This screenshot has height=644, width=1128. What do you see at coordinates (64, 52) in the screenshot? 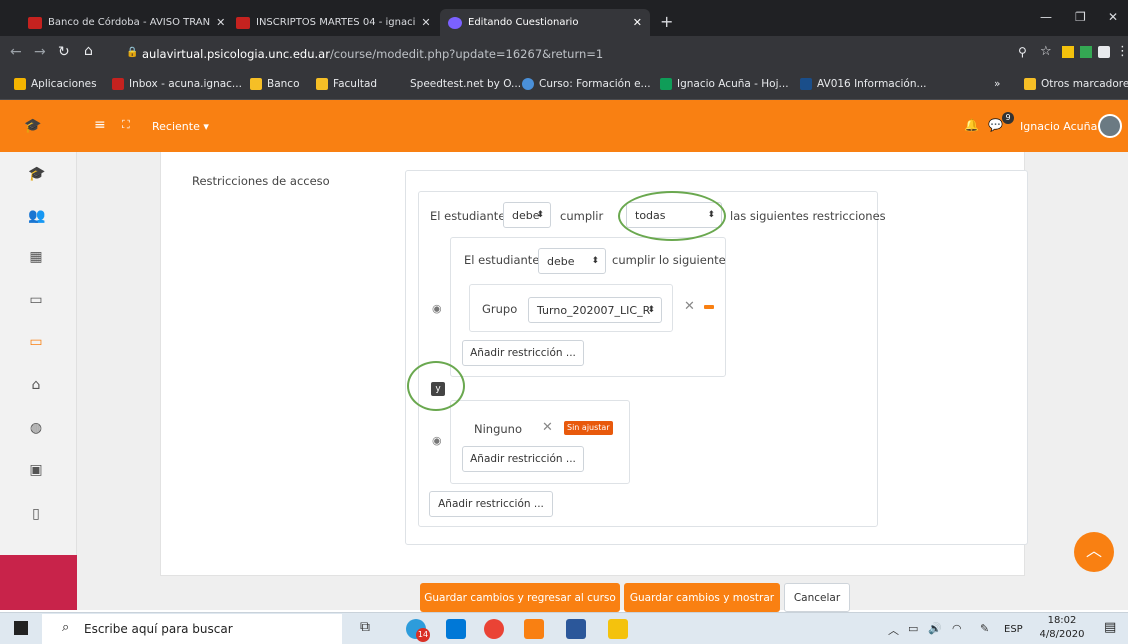
I see `reload-icon: ↻` at bounding box center [64, 52].